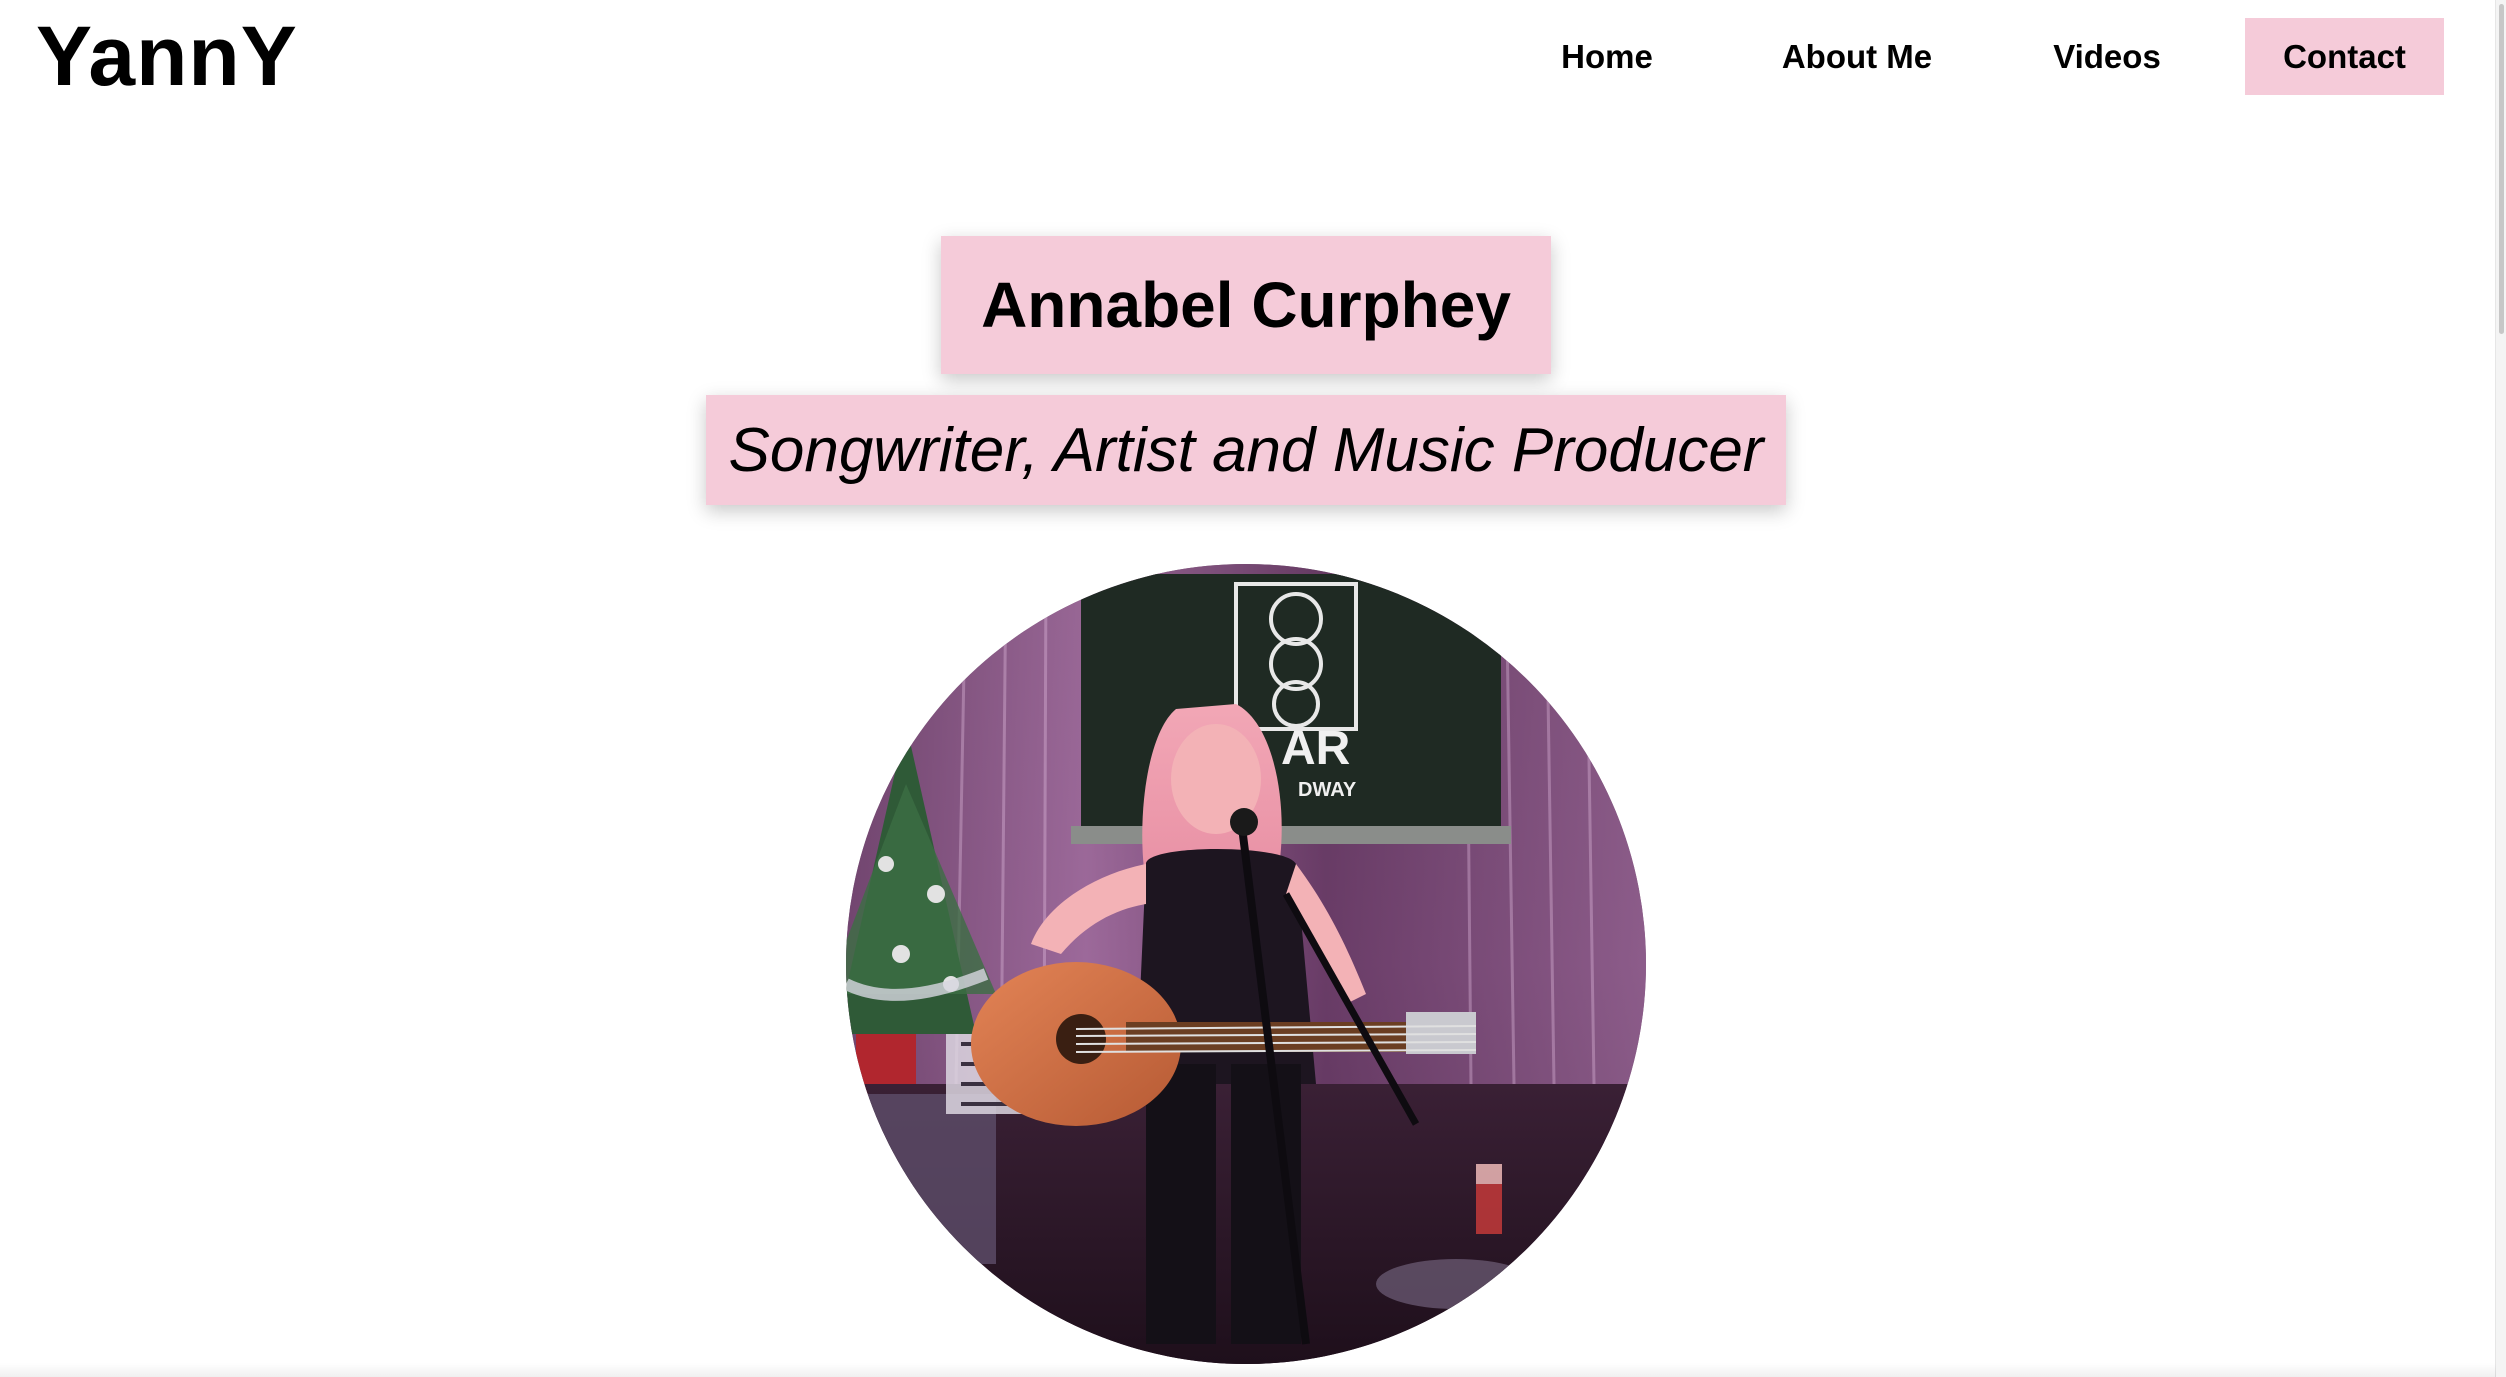 The height and width of the screenshot is (1377, 2506). I want to click on main-nav: Home About Me Videos Contact, so click(1963, 56).